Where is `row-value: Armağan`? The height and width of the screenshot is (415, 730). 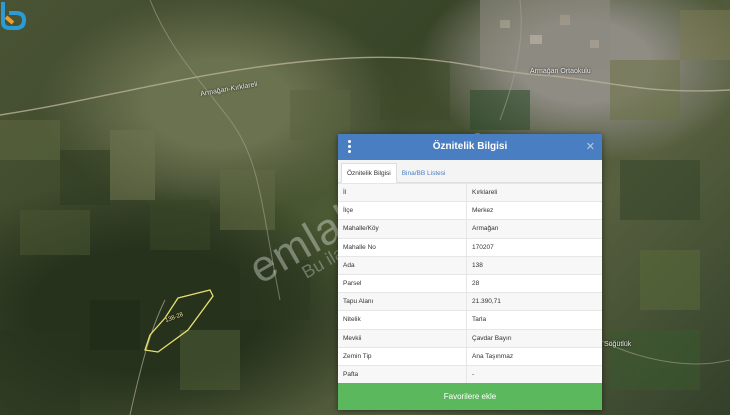 row-value: Armağan is located at coordinates (534, 229).